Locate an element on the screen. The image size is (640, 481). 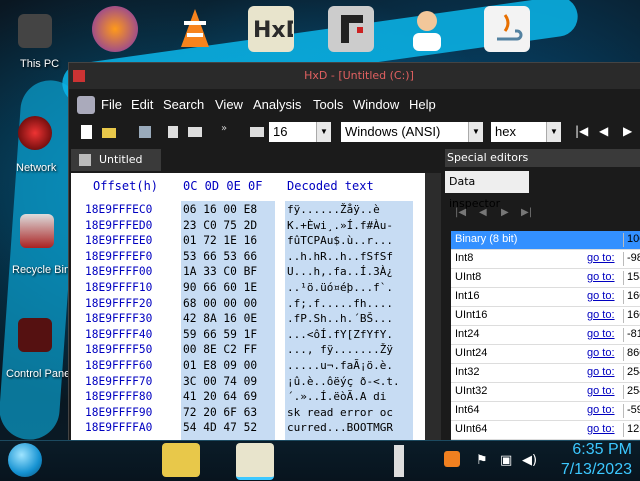
app-menu-icon is located at coordinates (86, 105).